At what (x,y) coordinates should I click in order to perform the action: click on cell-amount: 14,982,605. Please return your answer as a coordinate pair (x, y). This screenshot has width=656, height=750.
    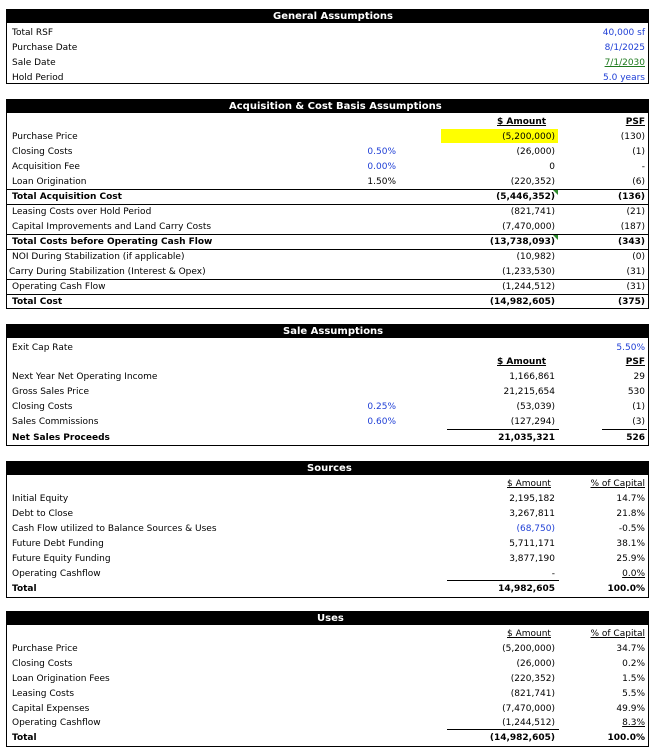
    Looking at the image, I should click on (526, 589).